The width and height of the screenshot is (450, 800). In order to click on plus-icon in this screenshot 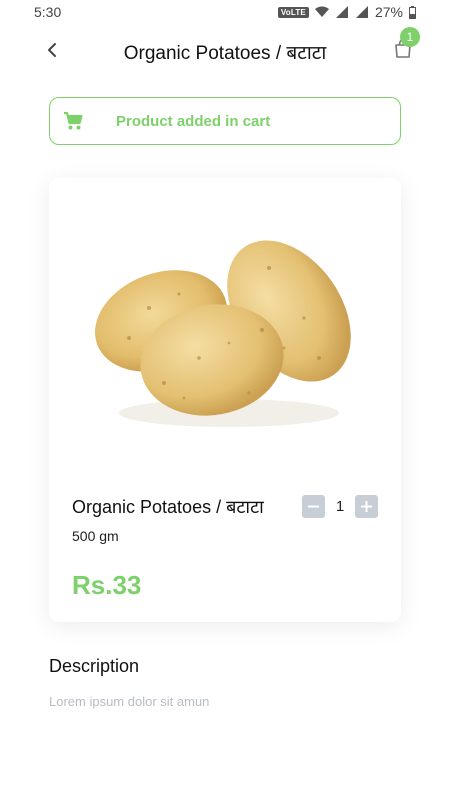, I will do `click(366, 506)`.